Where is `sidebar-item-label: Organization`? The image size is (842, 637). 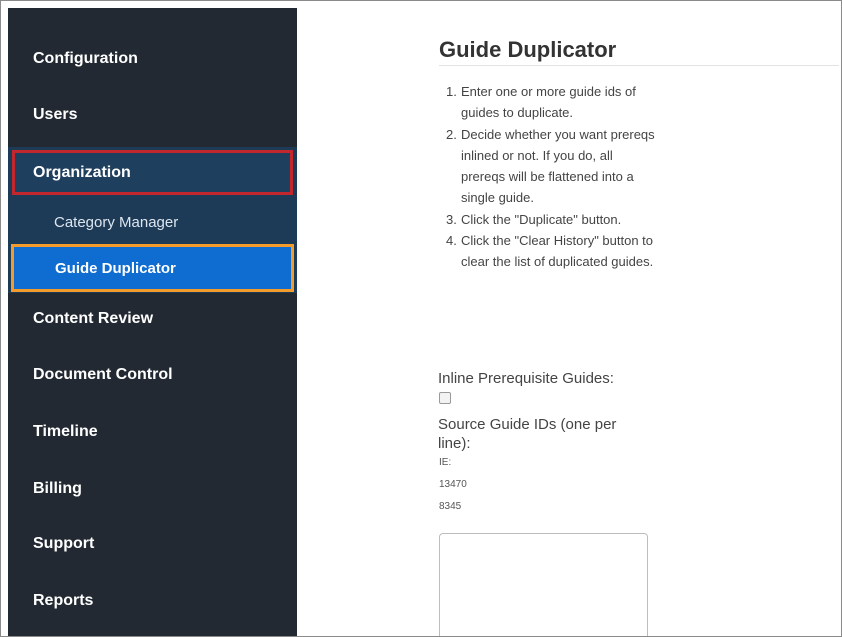 sidebar-item-label: Organization is located at coordinates (82, 172).